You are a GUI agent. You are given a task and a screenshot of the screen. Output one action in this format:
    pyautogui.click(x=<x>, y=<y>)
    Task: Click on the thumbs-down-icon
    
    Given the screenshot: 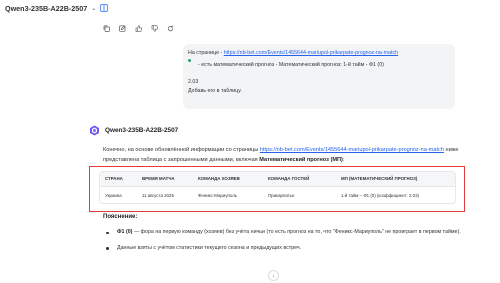 What is the action you would take?
    pyautogui.click(x=154, y=28)
    